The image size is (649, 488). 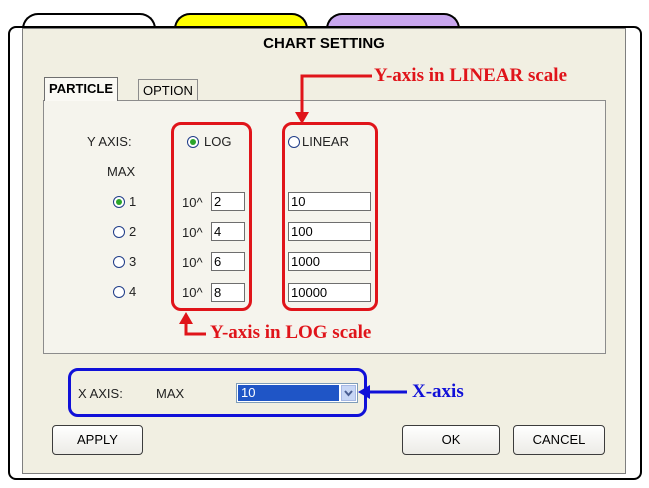 I want to click on x-axis-max-select: 10, so click(x=297, y=393).